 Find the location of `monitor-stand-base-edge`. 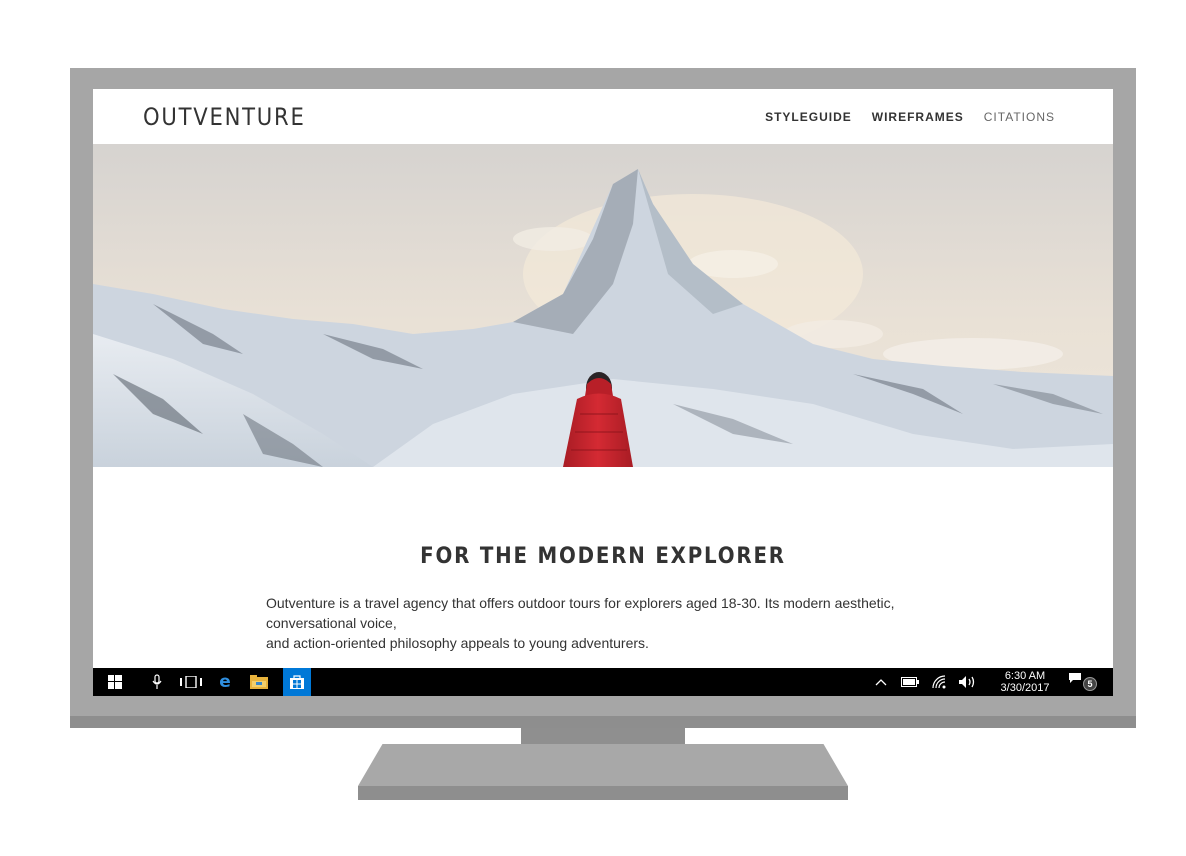

monitor-stand-base-edge is located at coordinates (603, 793).